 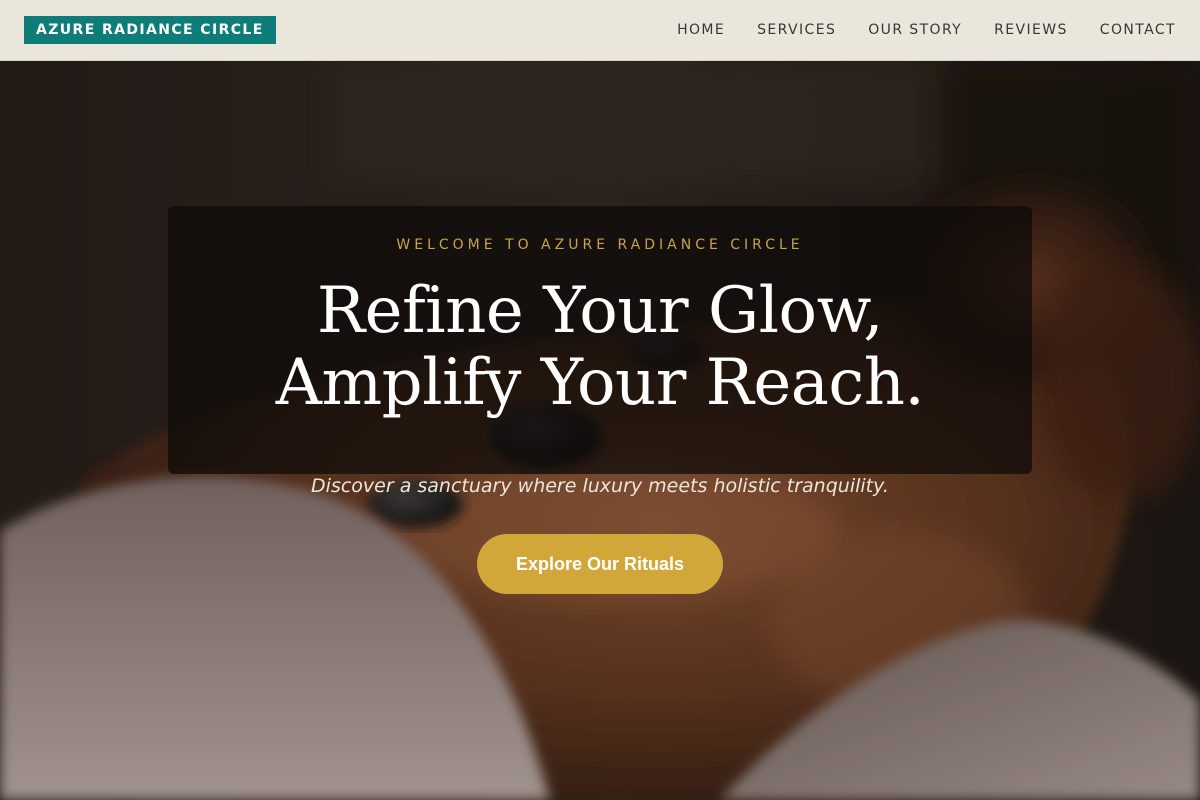 I want to click on main-nav: HOME SERVICES OUR STORY REVIEWS CONTACT, so click(x=910, y=30).